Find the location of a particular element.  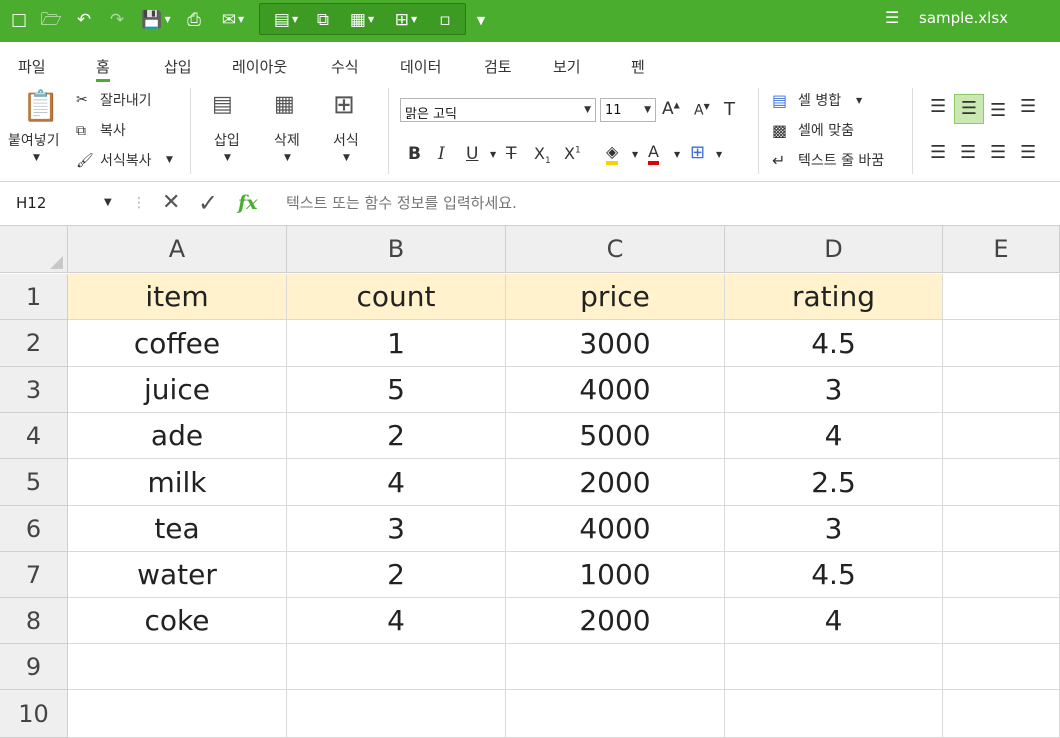

format-painter-dropdown-icon: ▼ is located at coordinates (169, 160).